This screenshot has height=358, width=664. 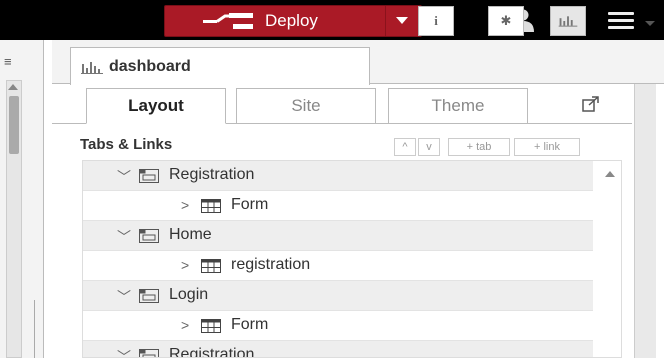 I want to click on sidebar-scrollbar, so click(x=645, y=221).